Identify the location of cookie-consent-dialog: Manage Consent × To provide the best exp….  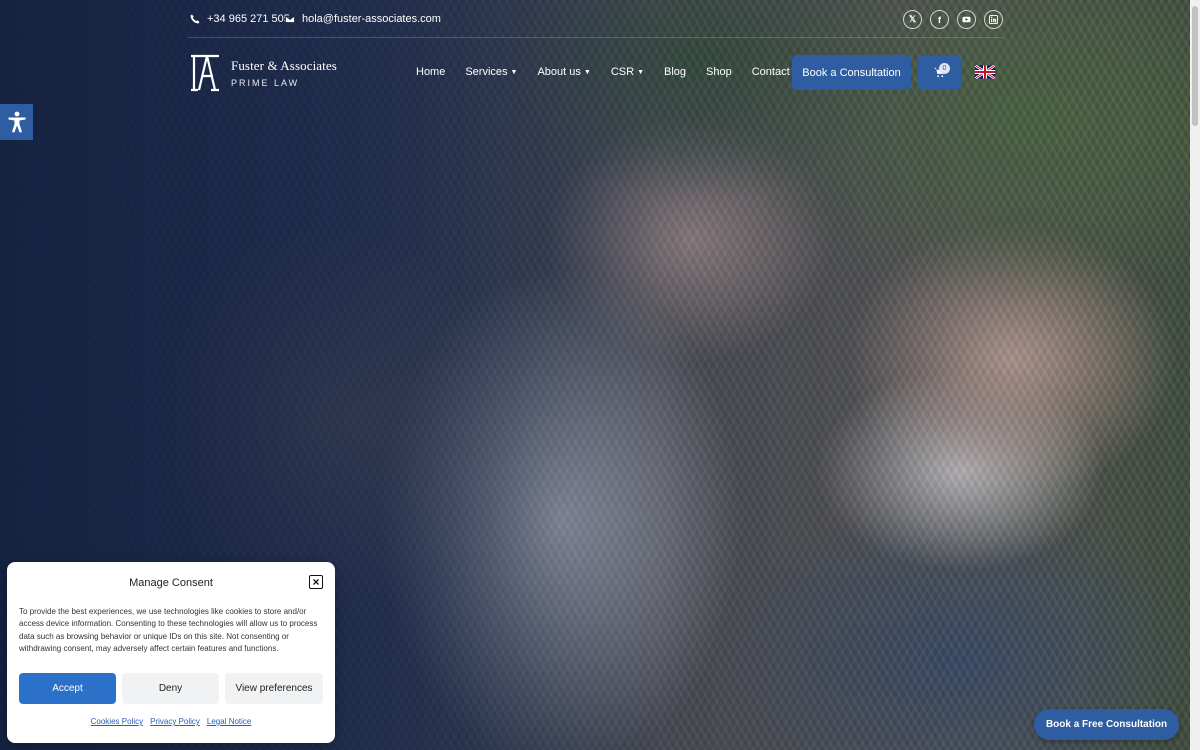
(171, 652).